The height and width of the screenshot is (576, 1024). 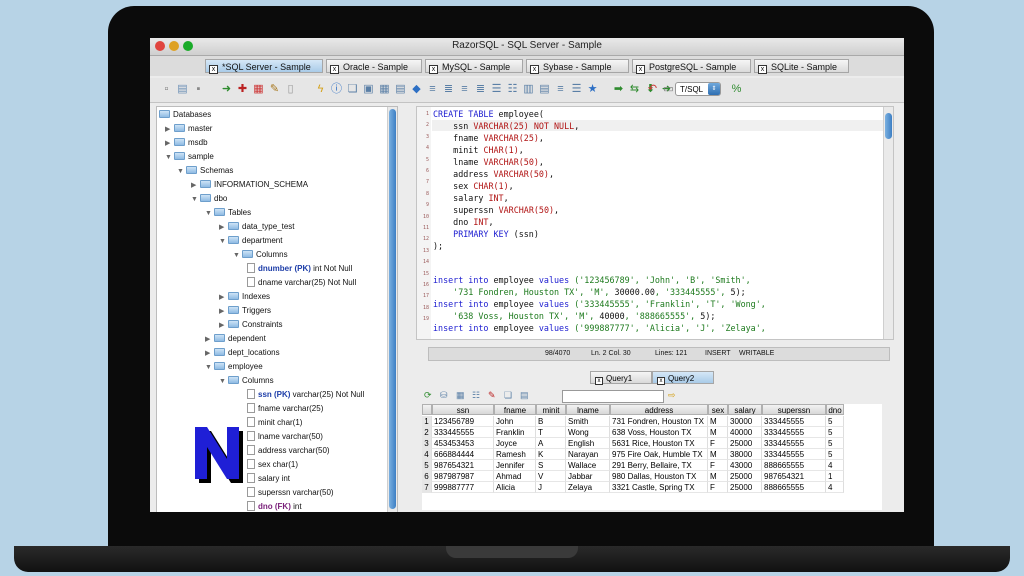 I want to click on search-go-icon: ⇨, so click(x=672, y=395).